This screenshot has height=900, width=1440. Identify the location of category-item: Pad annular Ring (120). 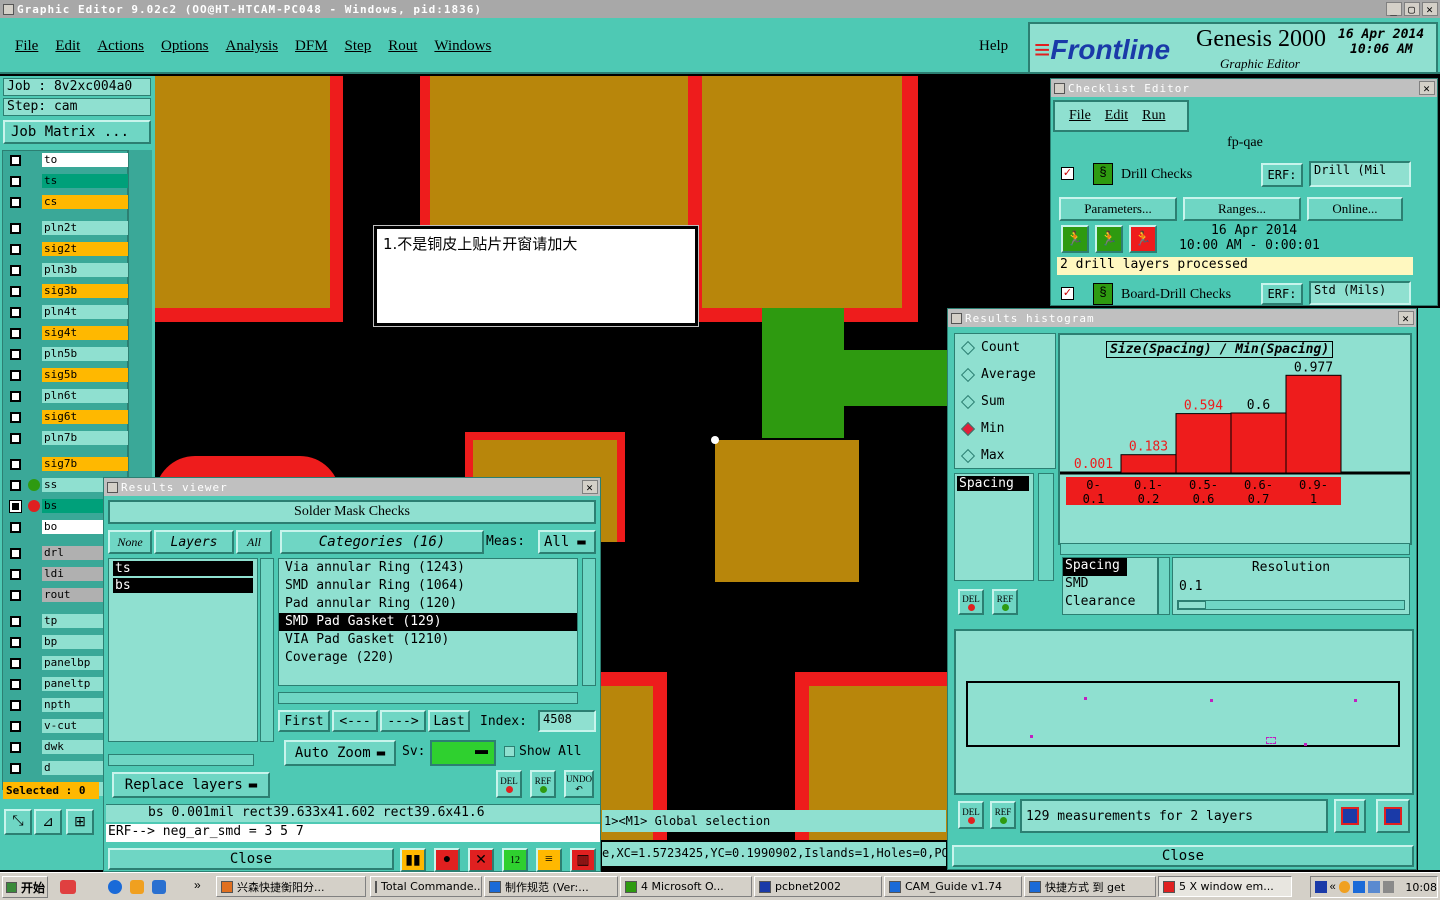
(428, 604).